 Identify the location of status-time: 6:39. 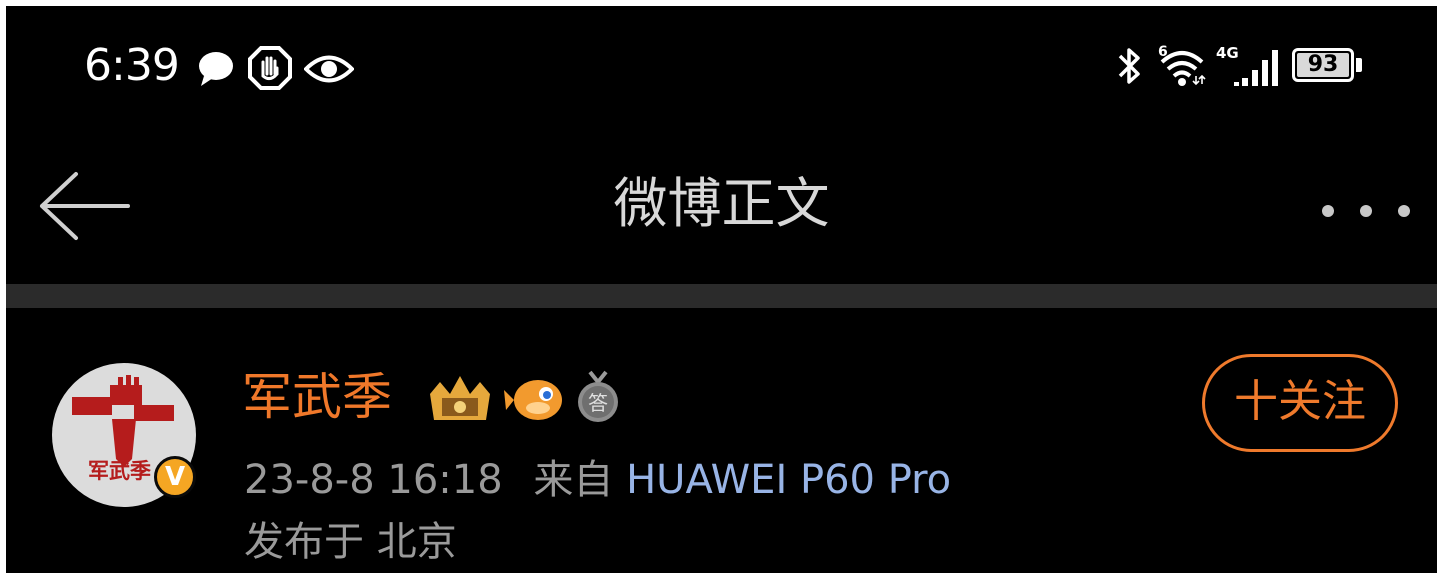
(132, 65).